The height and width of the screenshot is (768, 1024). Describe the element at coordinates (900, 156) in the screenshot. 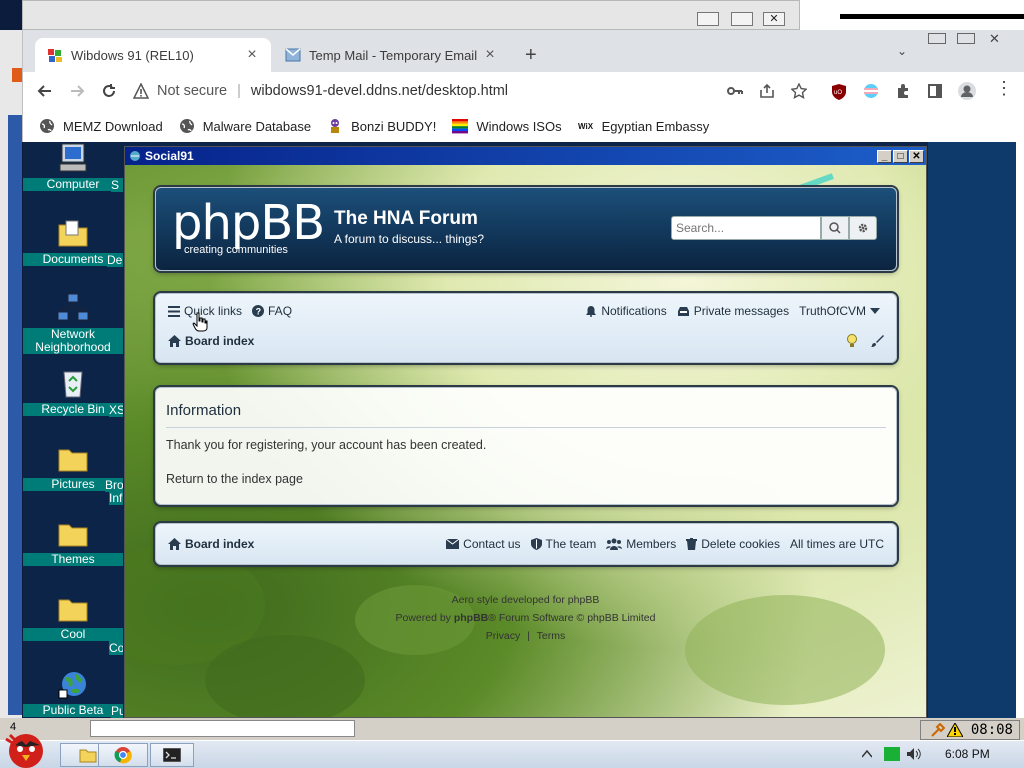

I see `window-maximize-button: □` at that location.